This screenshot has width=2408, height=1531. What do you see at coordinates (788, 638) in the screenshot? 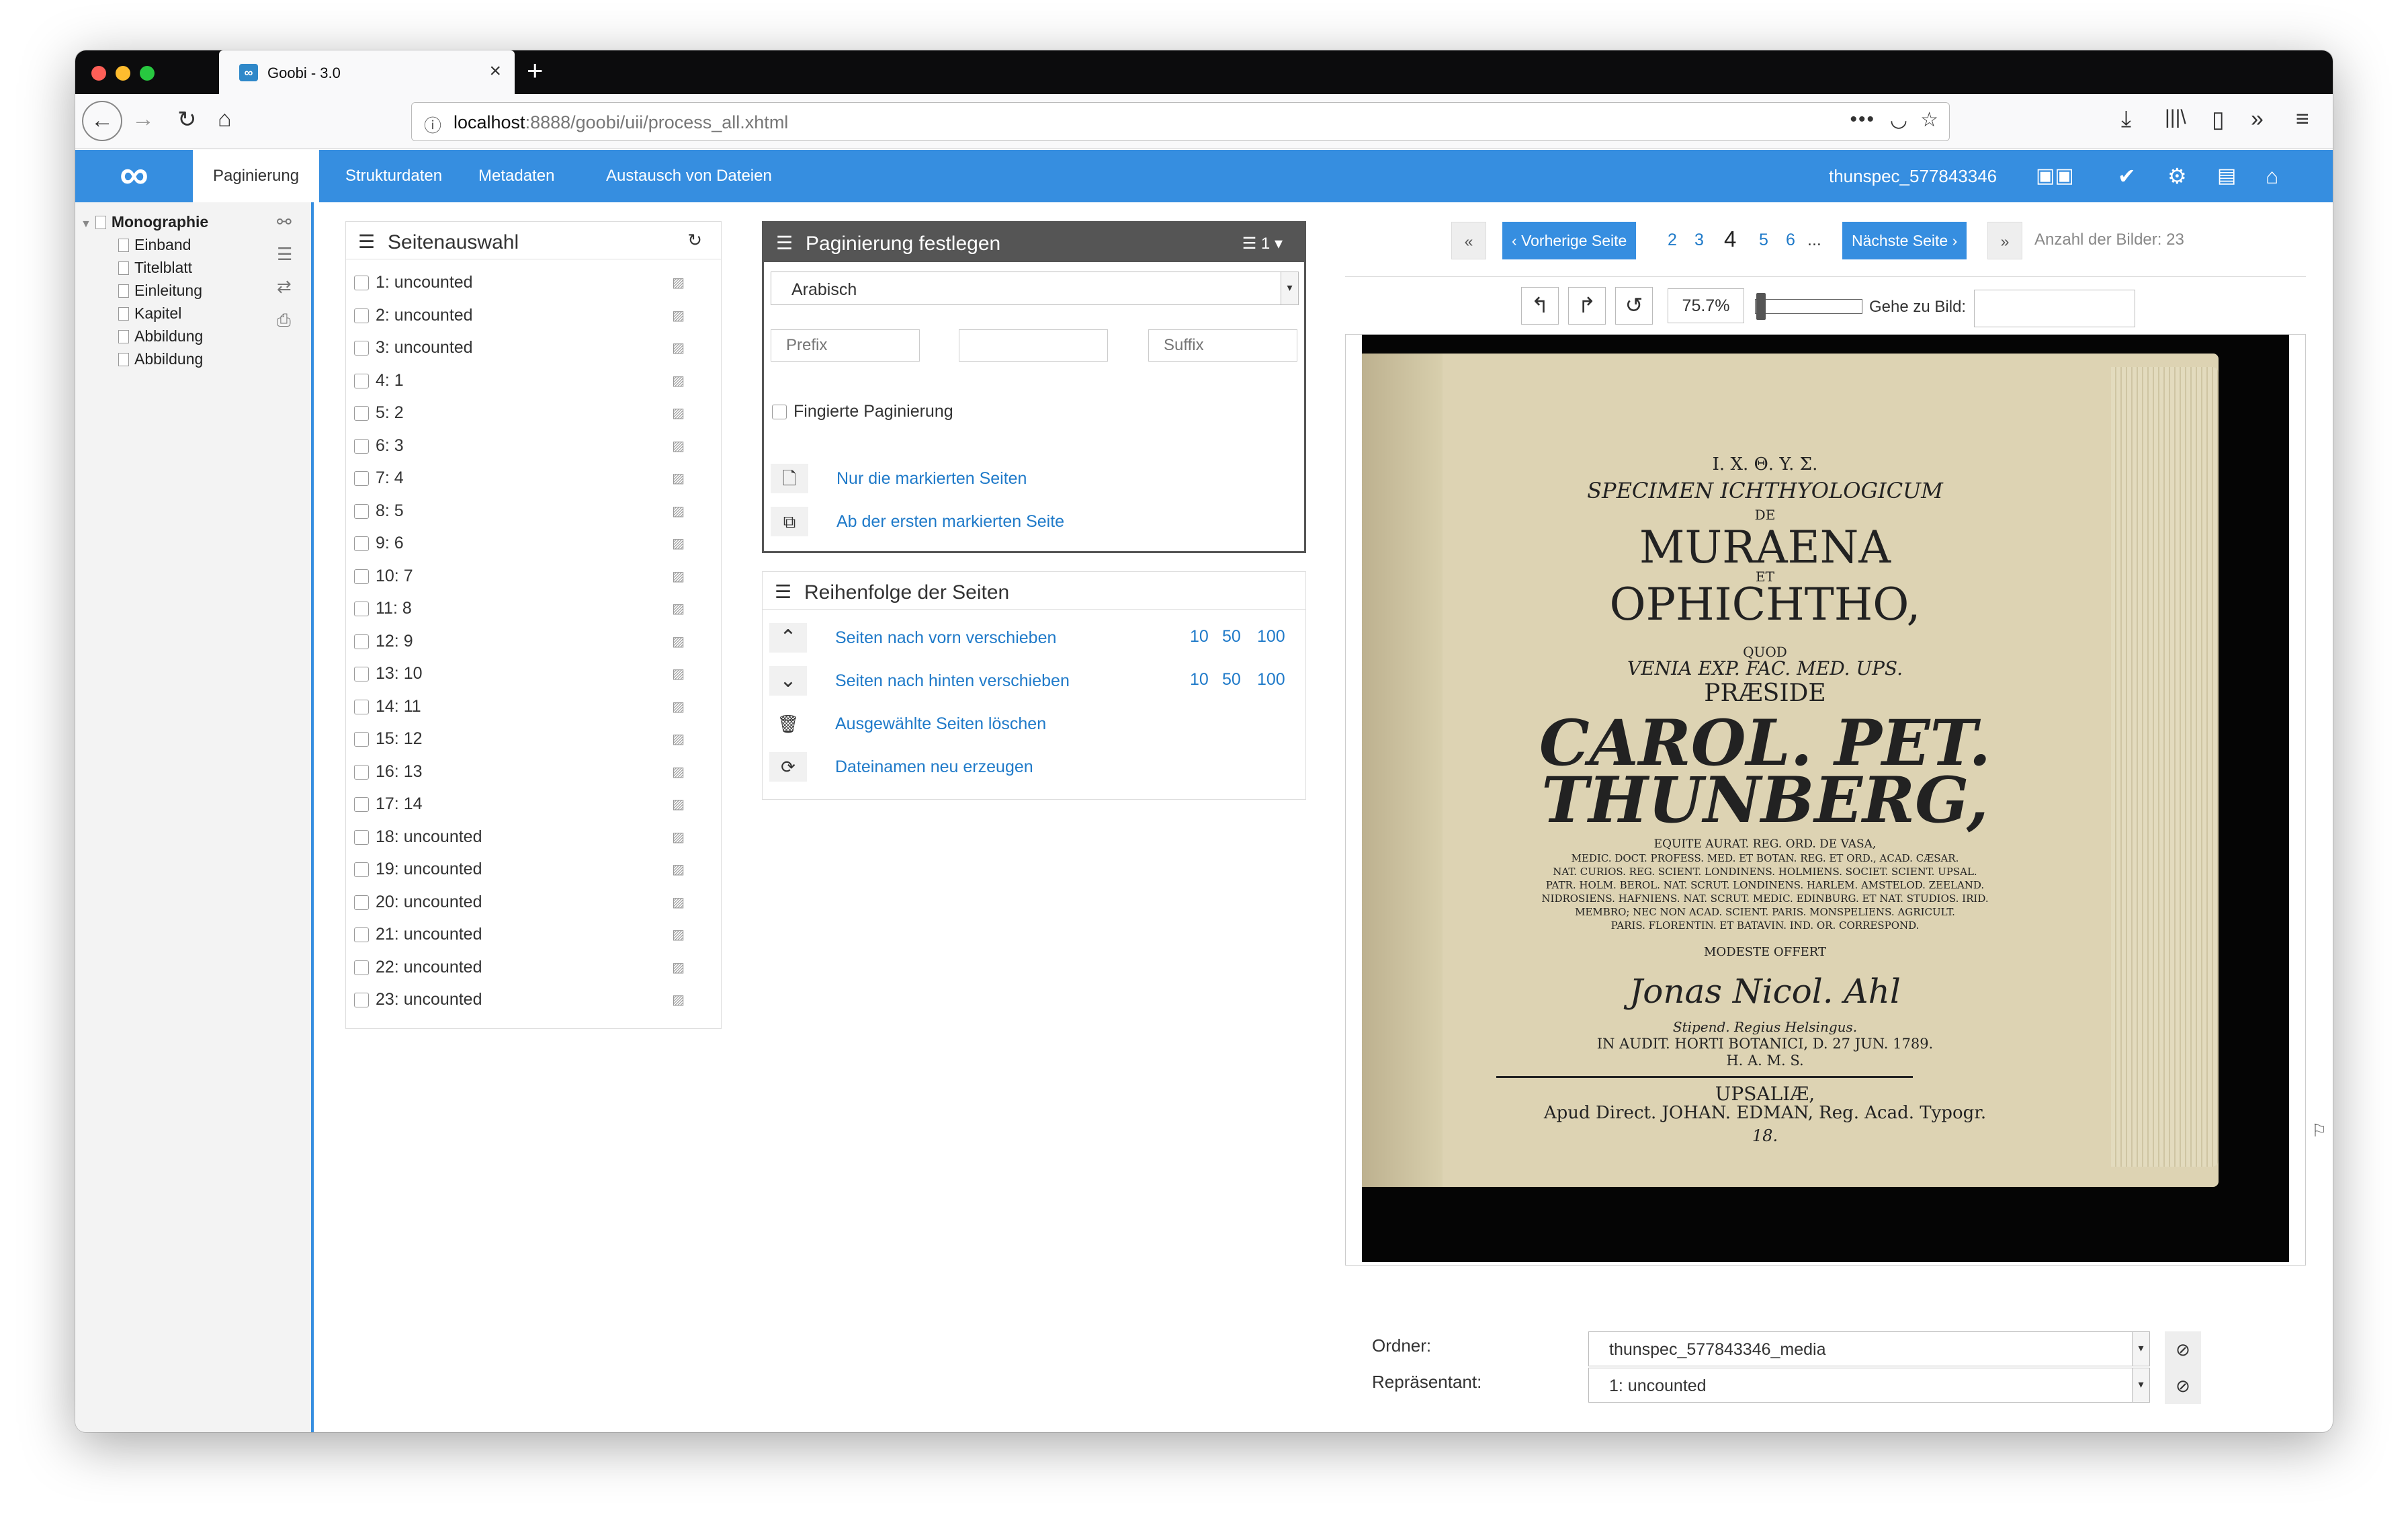
I see `move-up-icon: ⌃` at bounding box center [788, 638].